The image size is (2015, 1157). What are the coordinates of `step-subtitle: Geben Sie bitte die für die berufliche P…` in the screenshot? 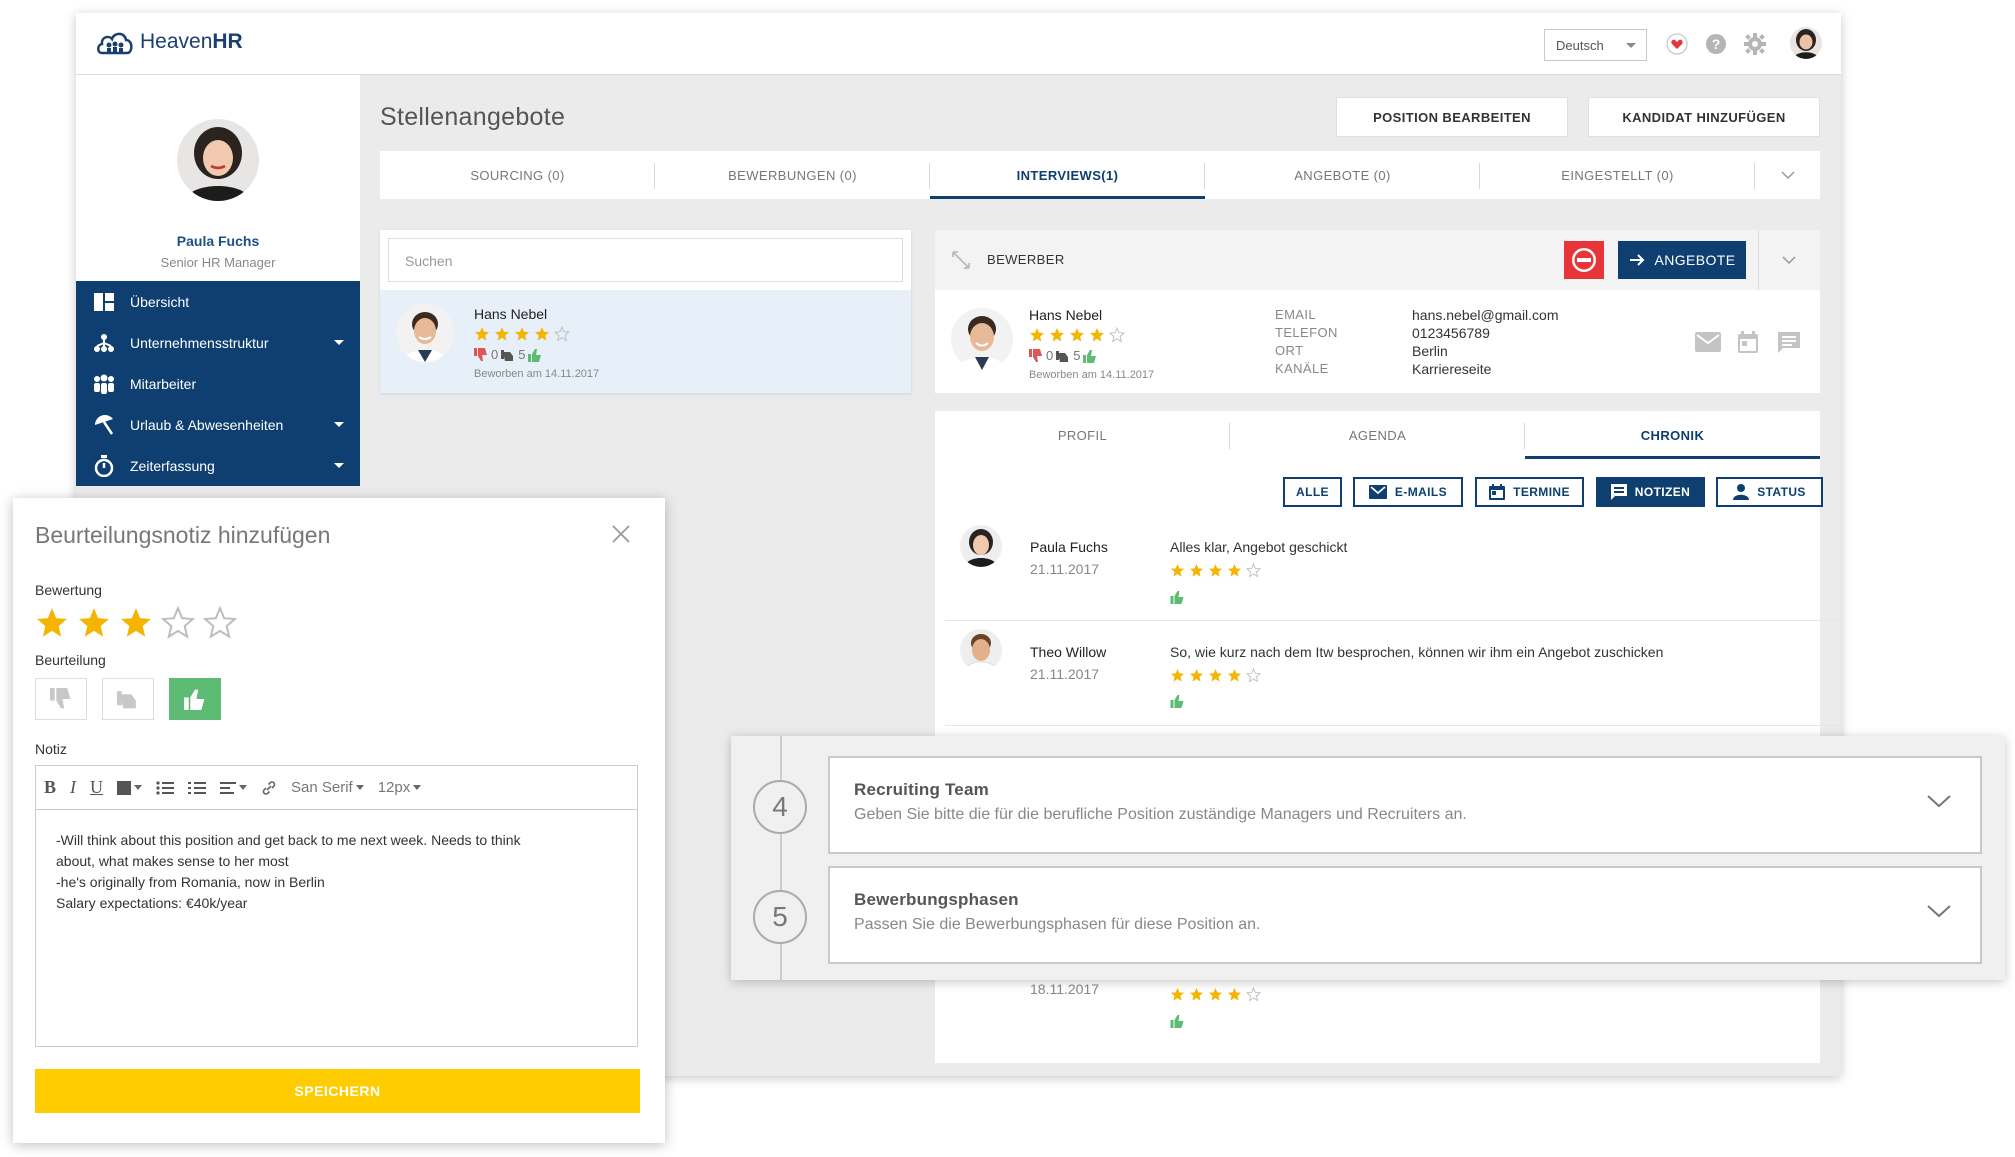 It's located at (1160, 814).